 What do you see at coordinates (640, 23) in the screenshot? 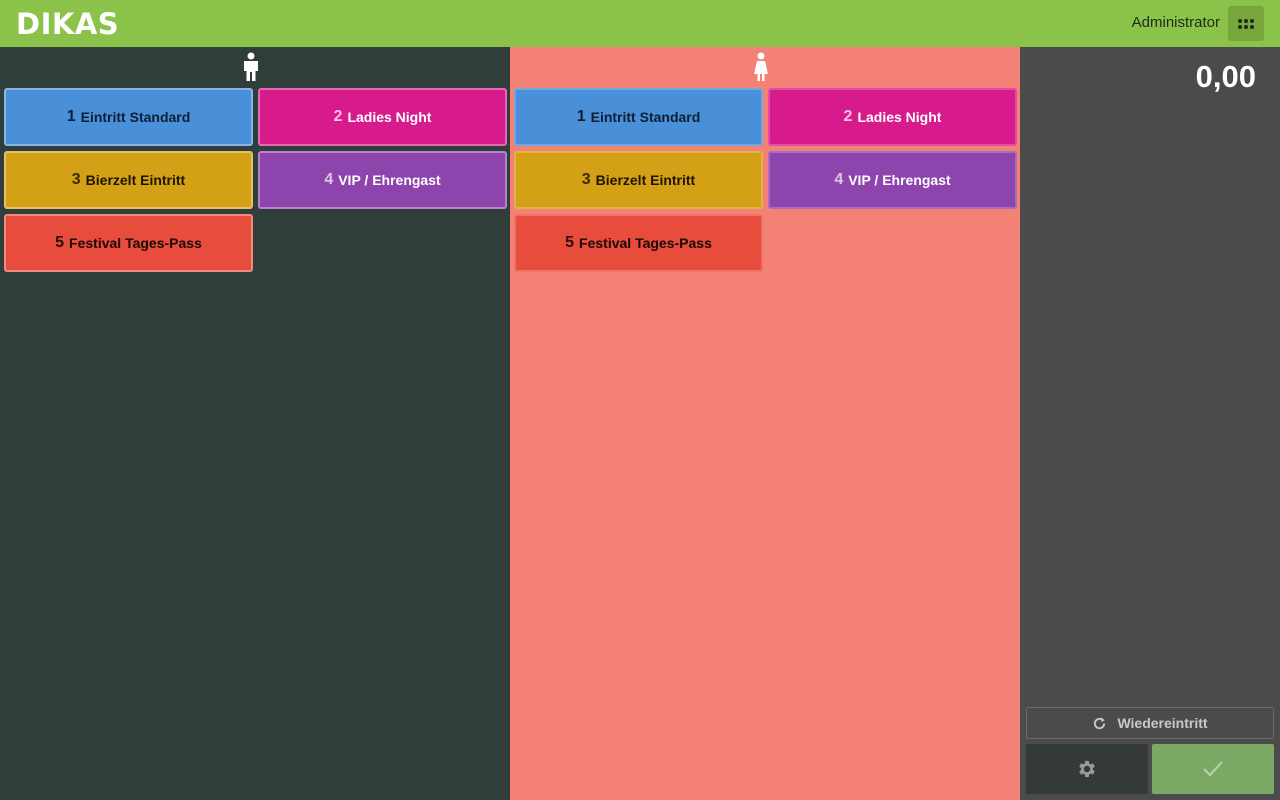
I see `top-bar: DIKAS Administrator` at bounding box center [640, 23].